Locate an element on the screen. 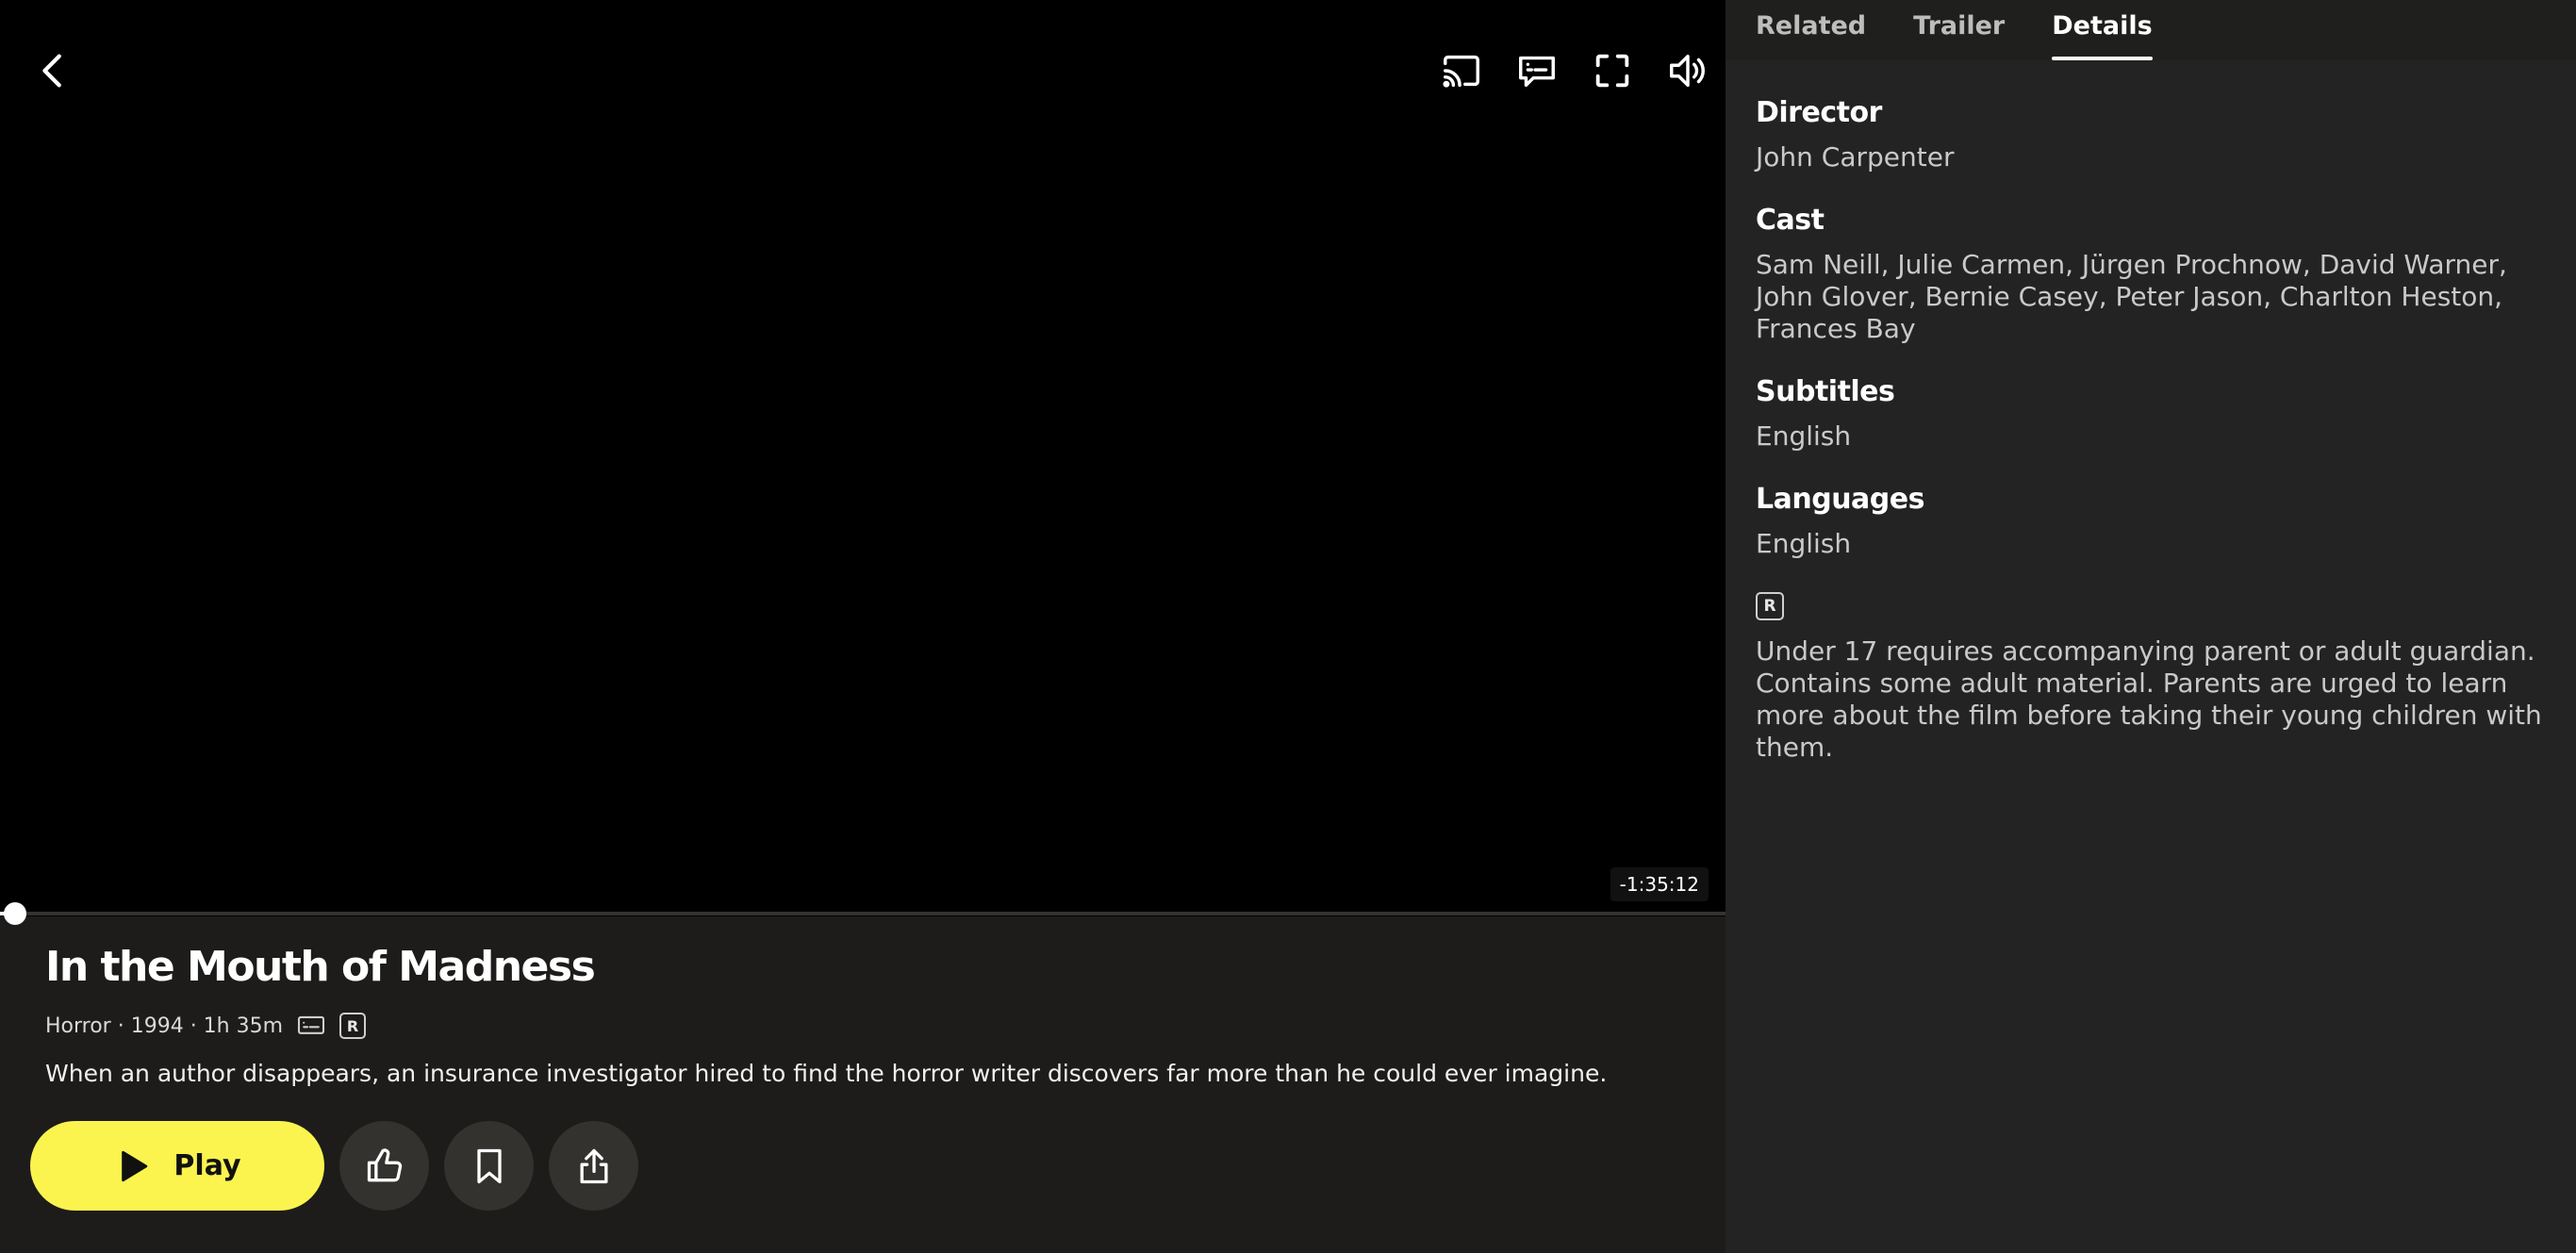 This screenshot has height=1253, width=2576. progress-thumb is located at coordinates (15, 913).